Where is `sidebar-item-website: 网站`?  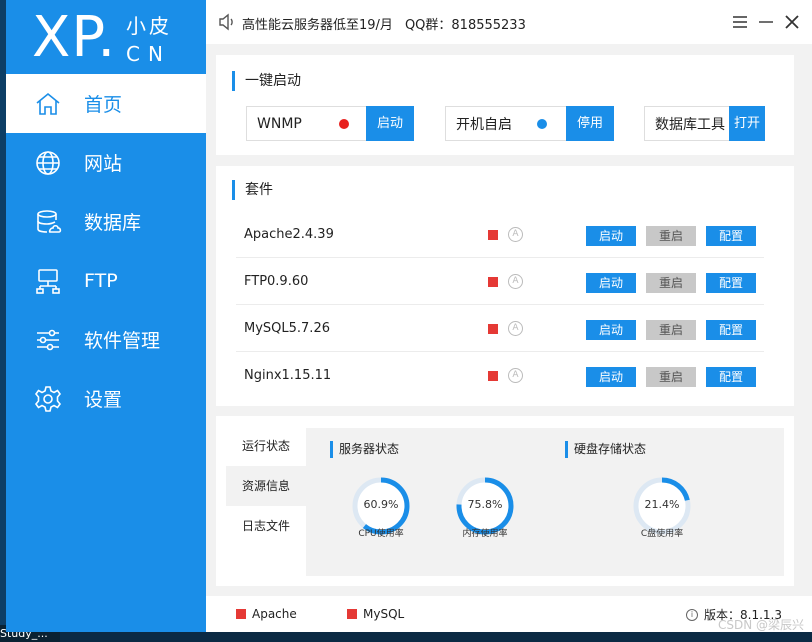 sidebar-item-website: 网站 is located at coordinates (106, 162).